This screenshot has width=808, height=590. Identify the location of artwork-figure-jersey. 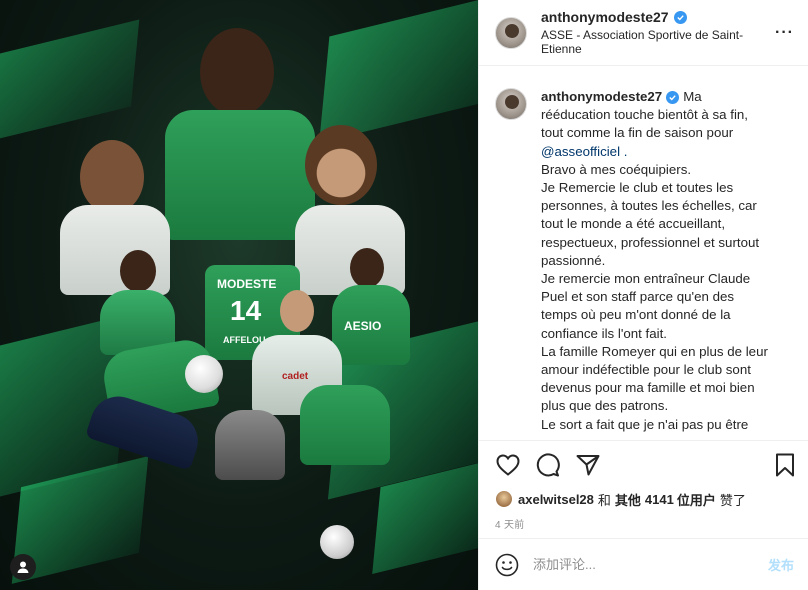
(240, 175).